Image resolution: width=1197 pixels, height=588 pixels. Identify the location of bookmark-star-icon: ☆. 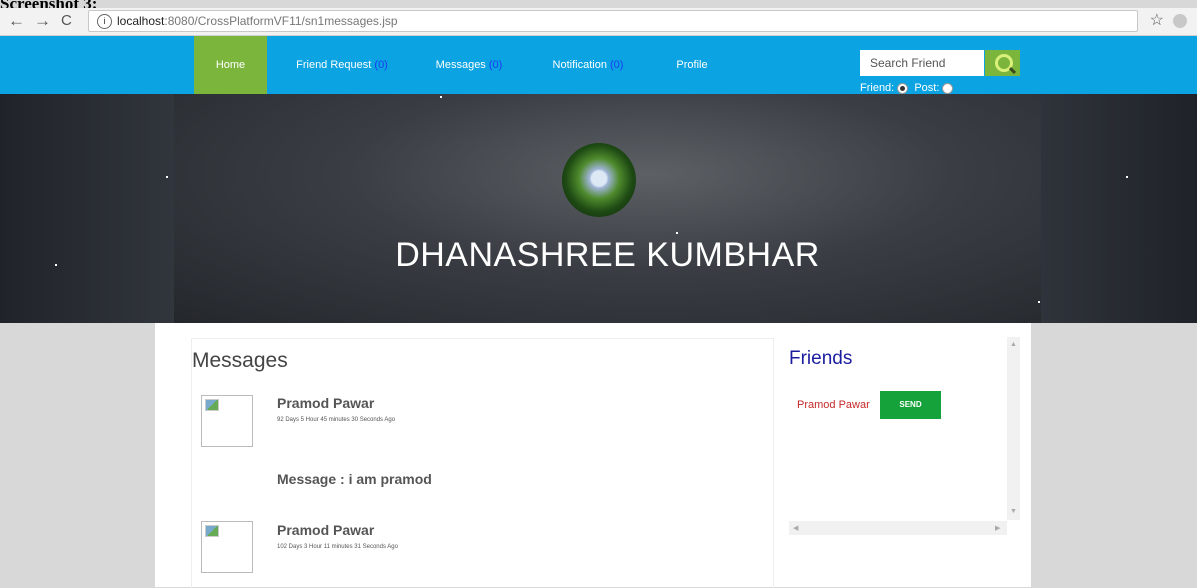
(1157, 21).